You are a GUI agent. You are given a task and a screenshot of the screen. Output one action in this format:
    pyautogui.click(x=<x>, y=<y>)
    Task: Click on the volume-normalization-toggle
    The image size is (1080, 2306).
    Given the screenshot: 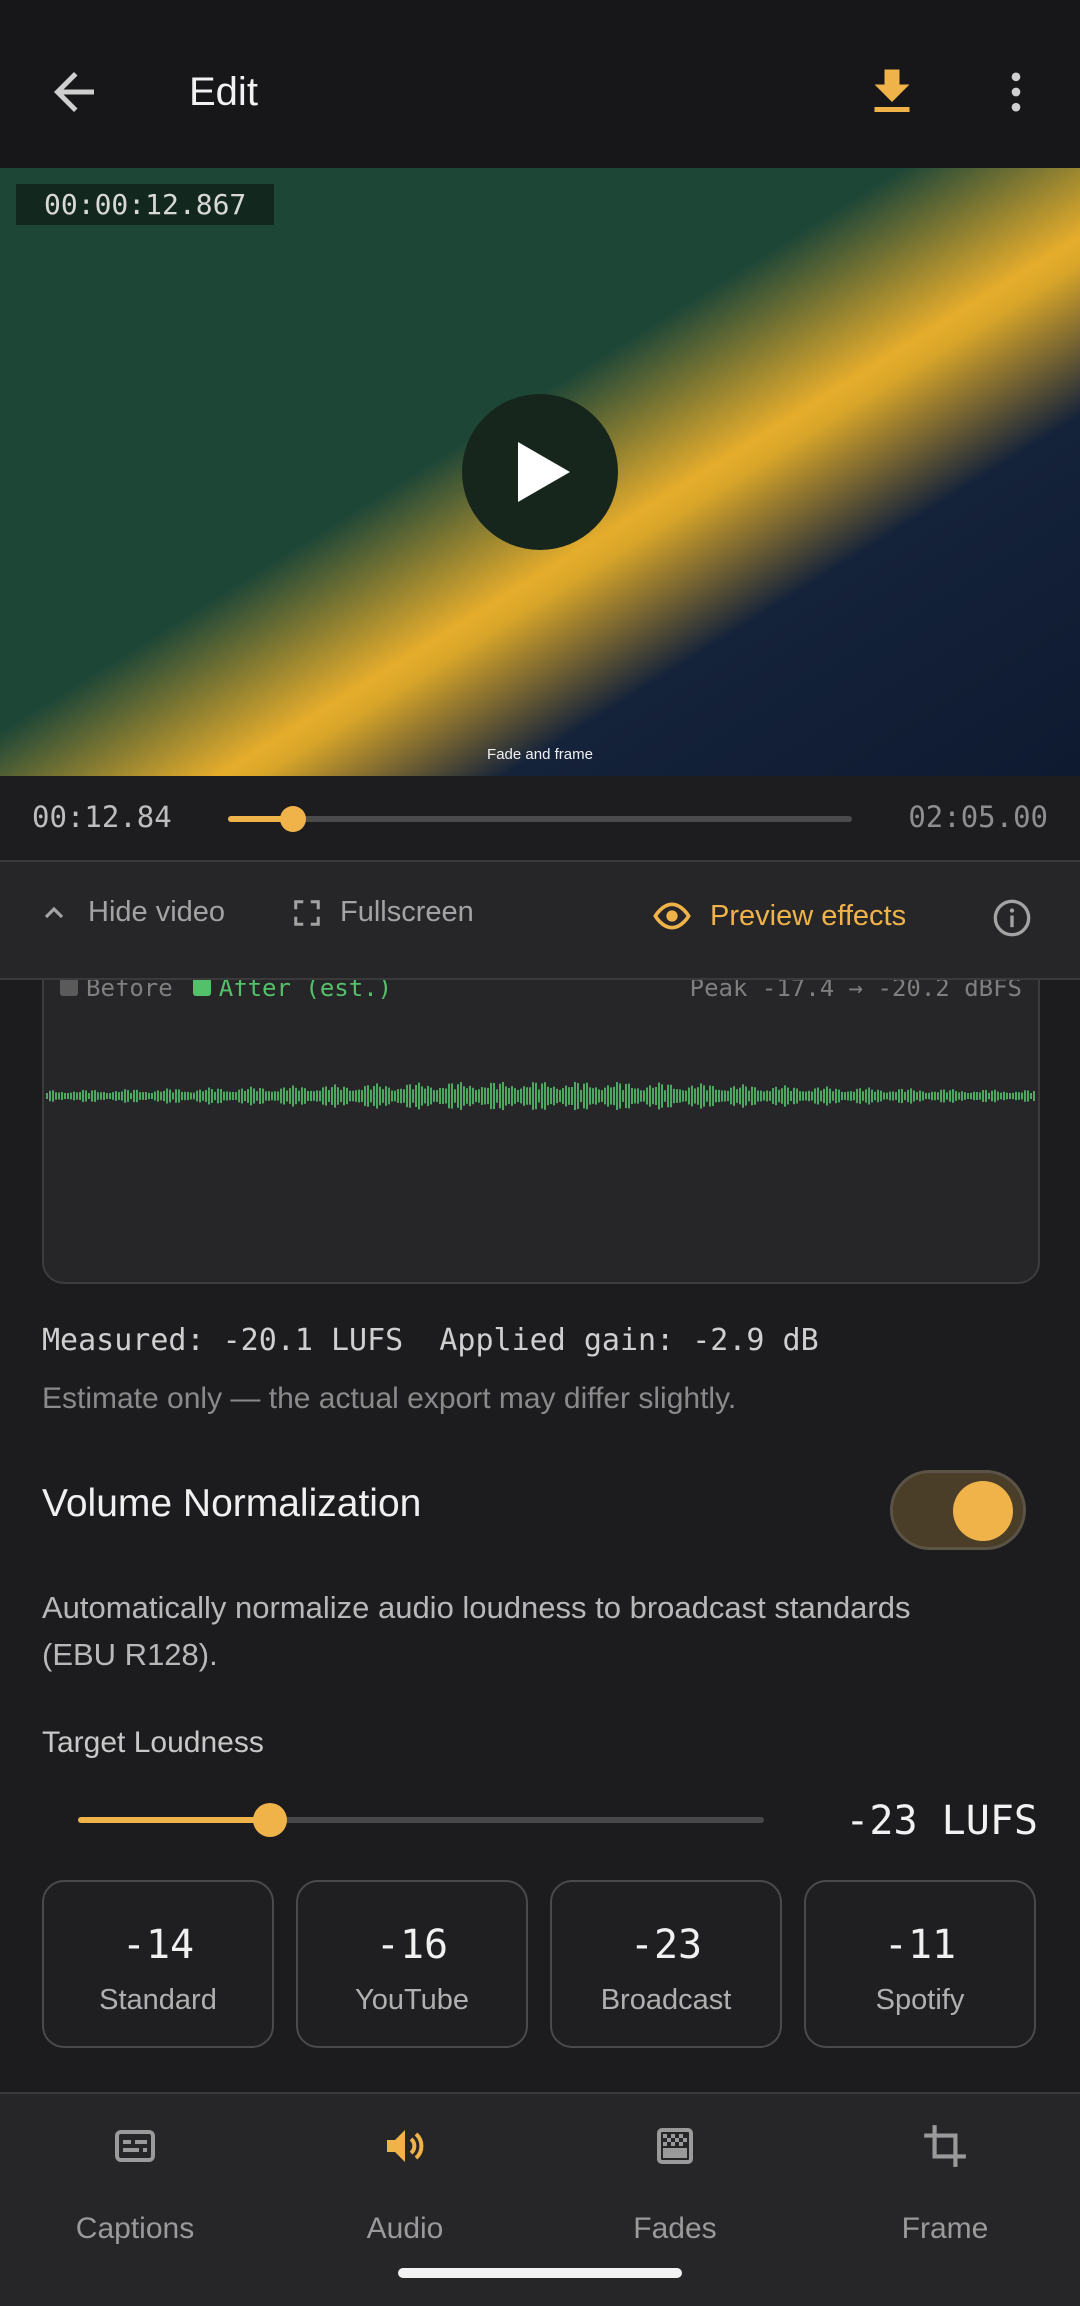 What is the action you would take?
    pyautogui.click(x=958, y=1510)
    